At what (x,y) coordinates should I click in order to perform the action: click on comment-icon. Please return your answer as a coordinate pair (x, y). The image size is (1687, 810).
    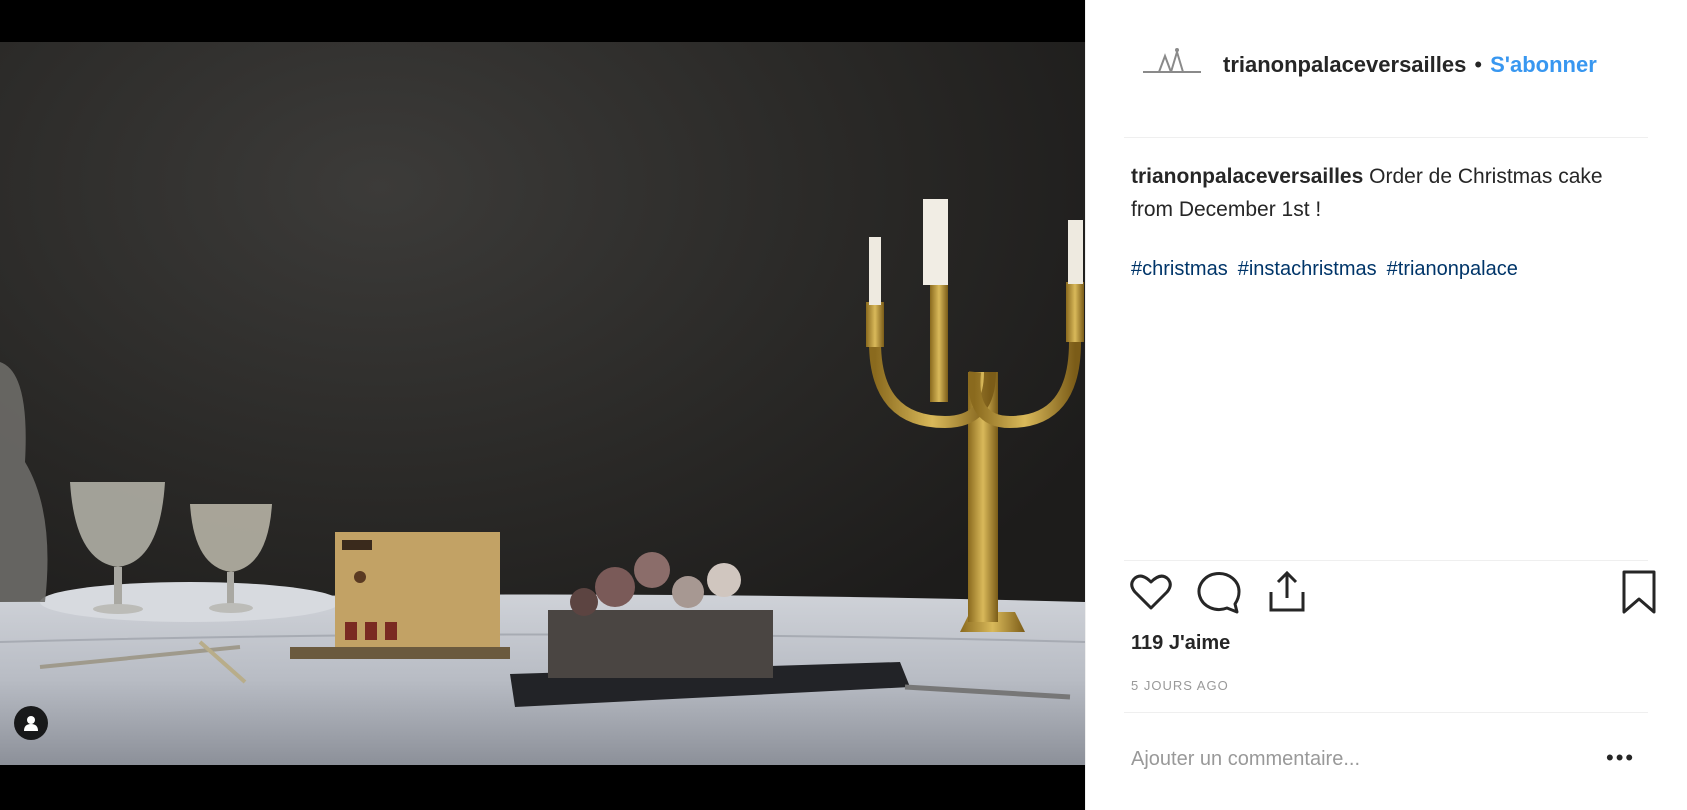
    Looking at the image, I should click on (1219, 592).